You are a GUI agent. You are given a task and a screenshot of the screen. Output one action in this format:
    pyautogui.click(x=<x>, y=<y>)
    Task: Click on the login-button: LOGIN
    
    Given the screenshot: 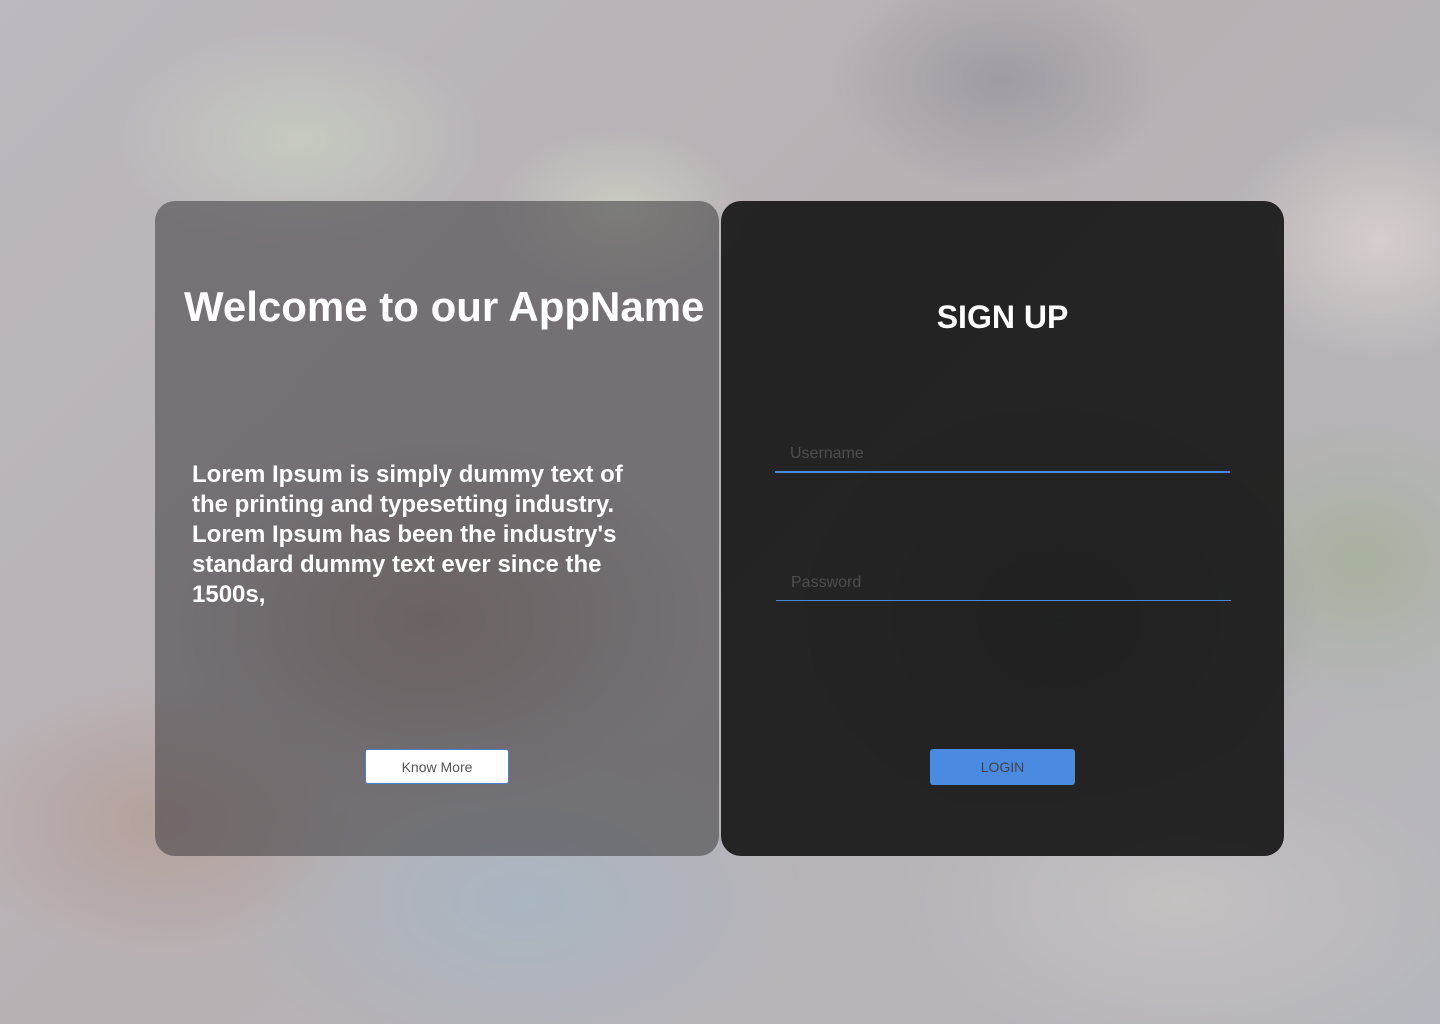 What is the action you would take?
    pyautogui.click(x=1002, y=767)
    